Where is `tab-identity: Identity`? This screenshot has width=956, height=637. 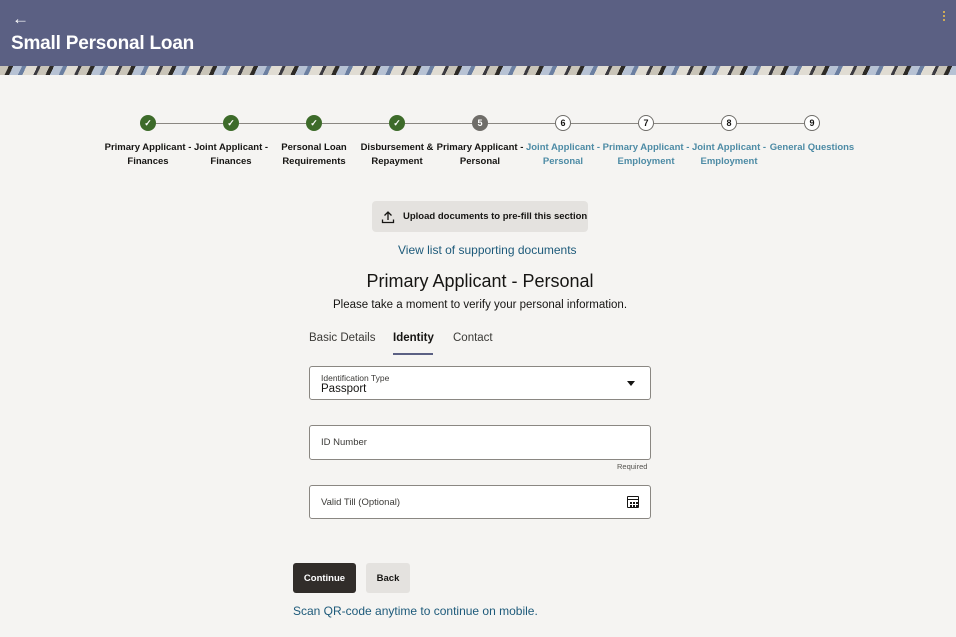
tab-identity: Identity is located at coordinates (413, 338).